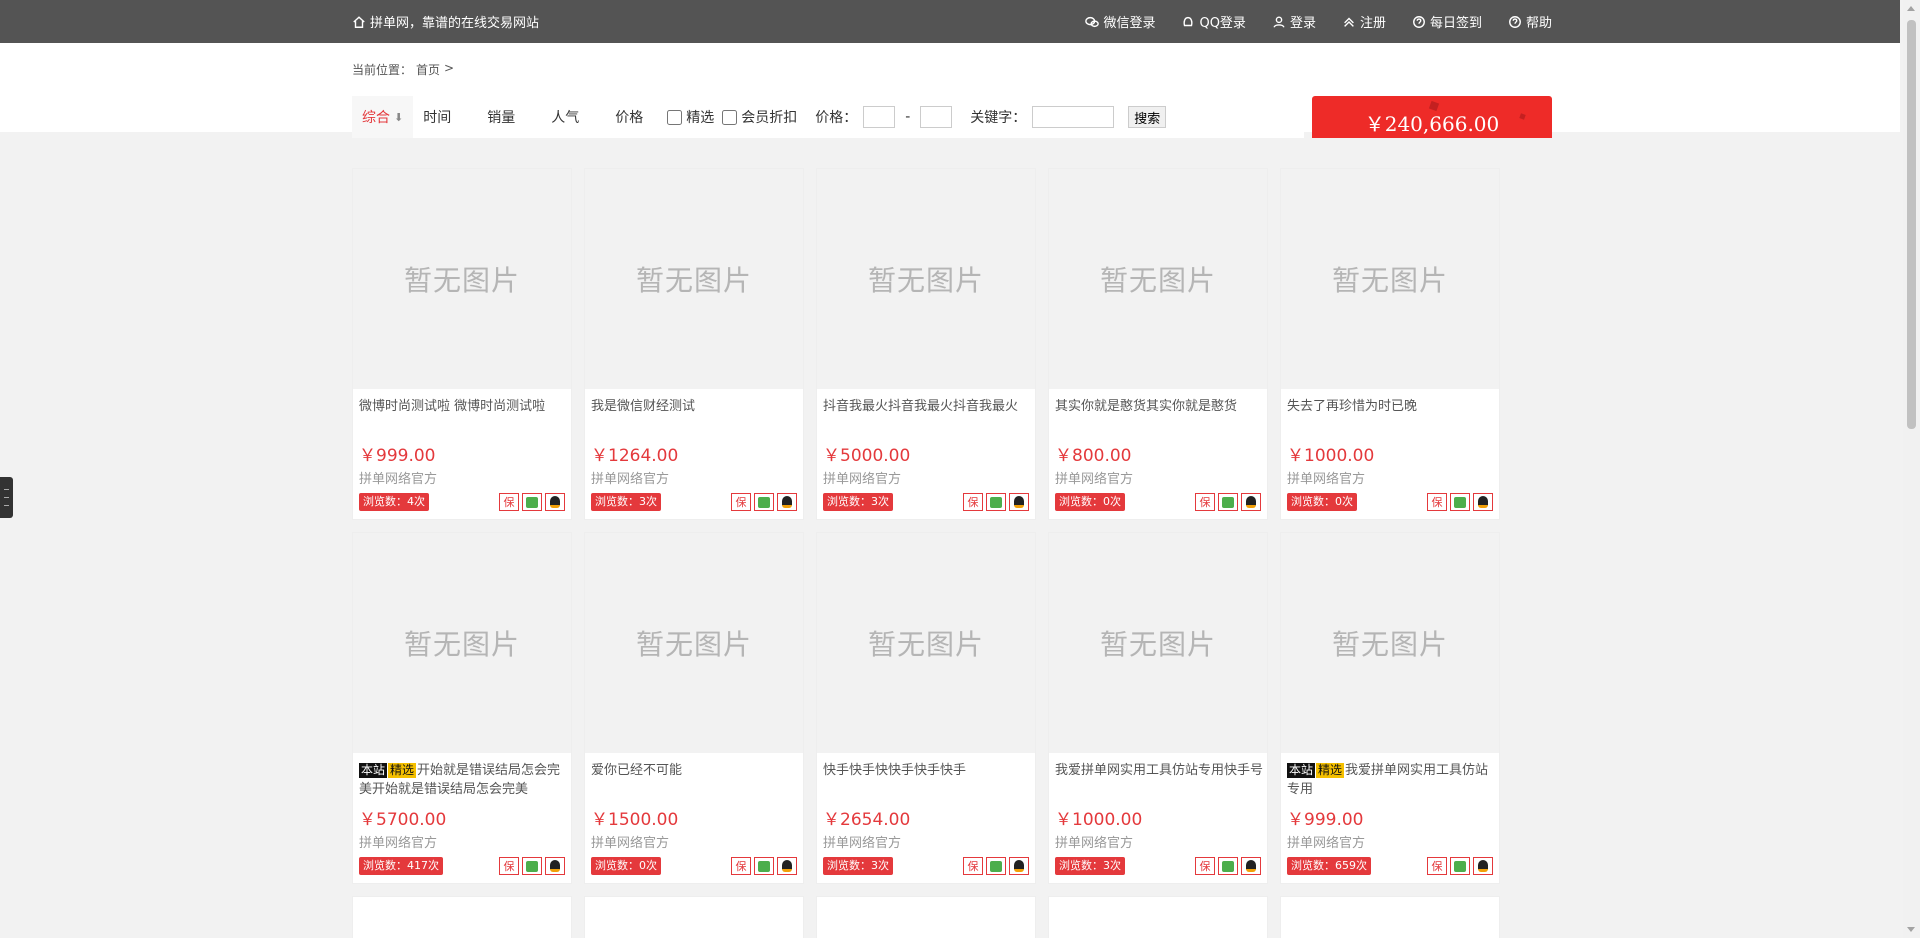 The width and height of the screenshot is (1920, 938). I want to click on product-title: 本站 精选 我爱拼单网实用工具仿站专用, so click(1391, 780).